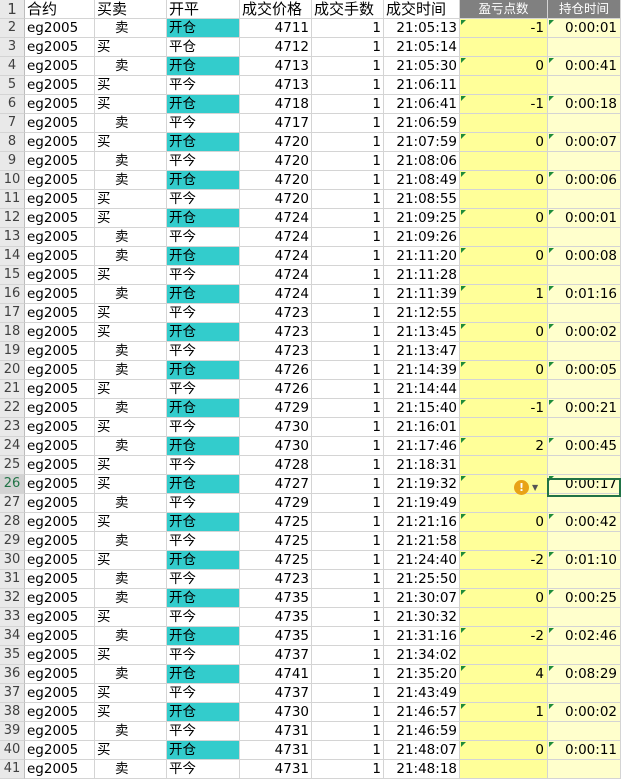 This screenshot has width=621, height=780. Describe the element at coordinates (12, 180) in the screenshot. I see `row-number: 10` at that location.